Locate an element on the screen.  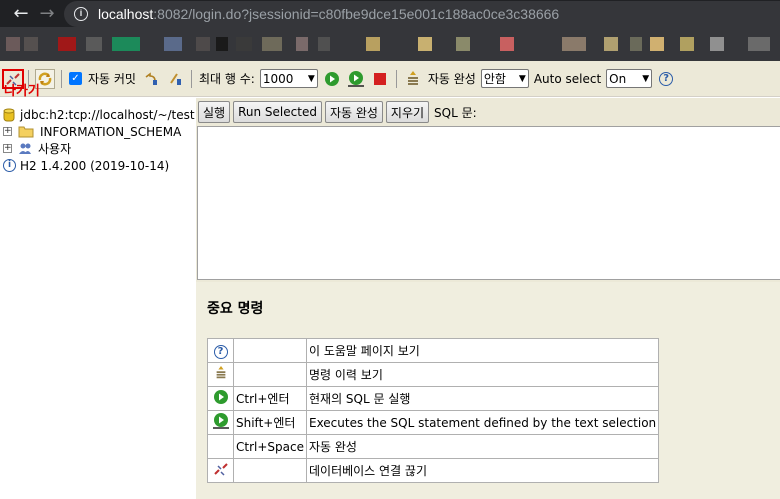
bookmarks-bar is located at coordinates (390, 44).